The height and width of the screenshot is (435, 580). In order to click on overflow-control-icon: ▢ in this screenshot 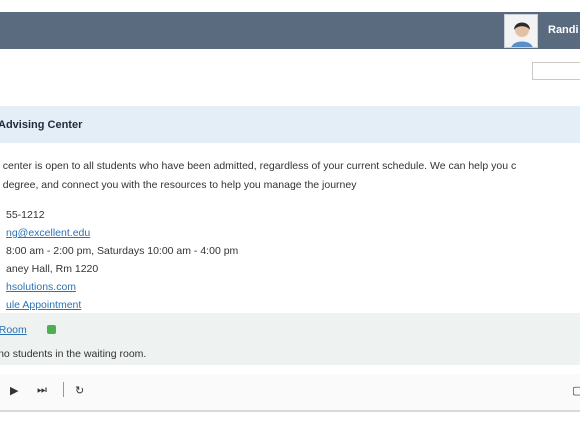, I will do `click(576, 390)`.